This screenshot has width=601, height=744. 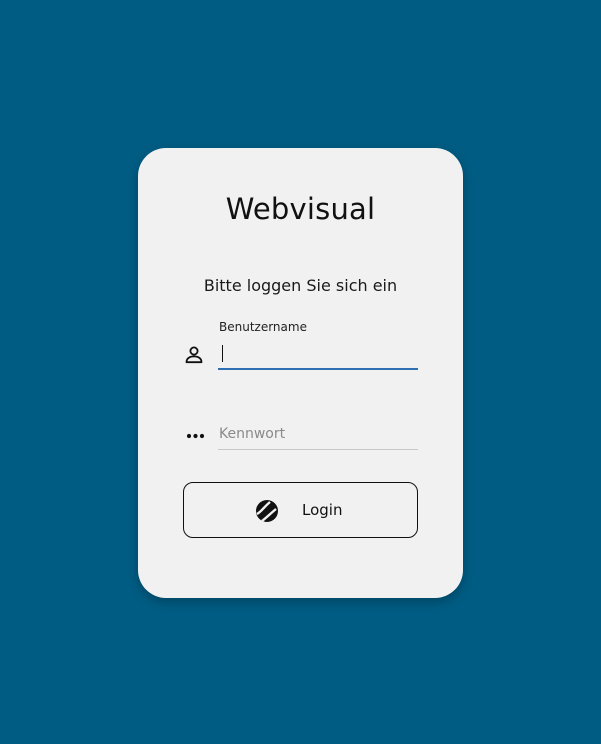 What do you see at coordinates (222, 353) in the screenshot?
I see `text-cursor` at bounding box center [222, 353].